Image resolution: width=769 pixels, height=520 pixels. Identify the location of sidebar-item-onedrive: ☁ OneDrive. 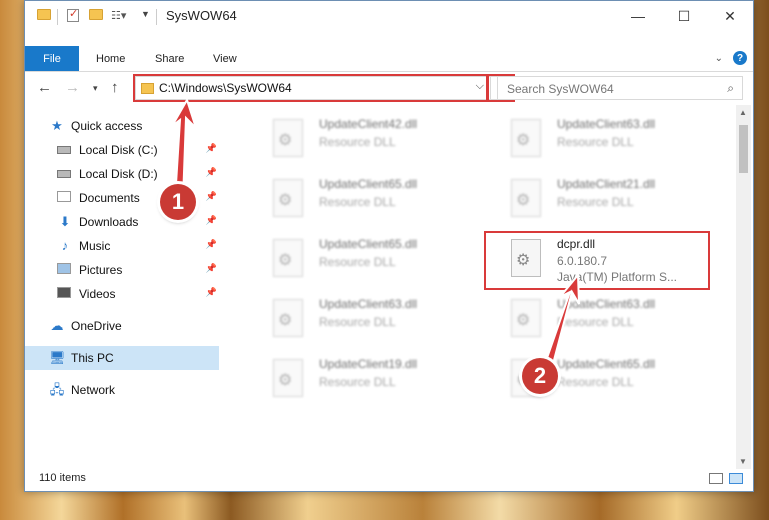
(122, 326).